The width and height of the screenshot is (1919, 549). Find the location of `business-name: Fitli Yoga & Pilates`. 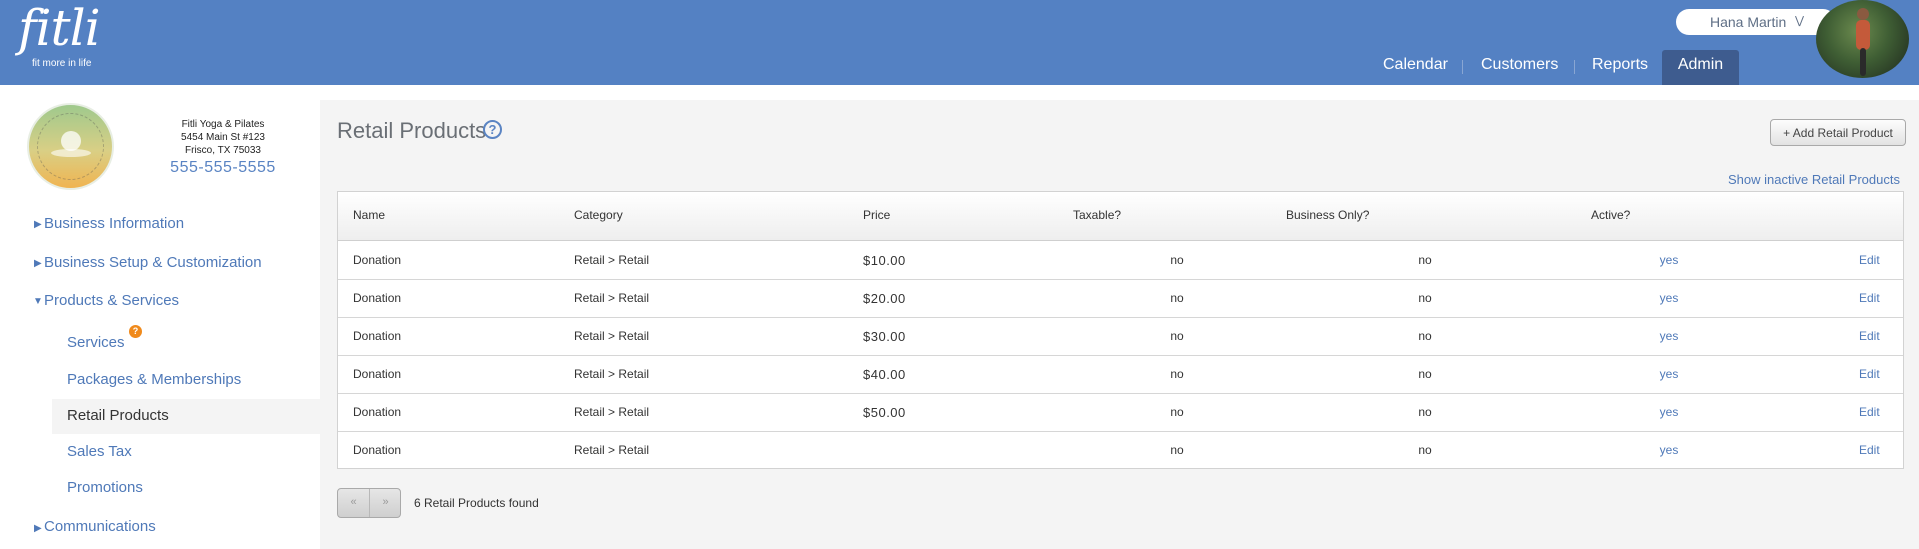

business-name: Fitli Yoga & Pilates is located at coordinates (223, 124).